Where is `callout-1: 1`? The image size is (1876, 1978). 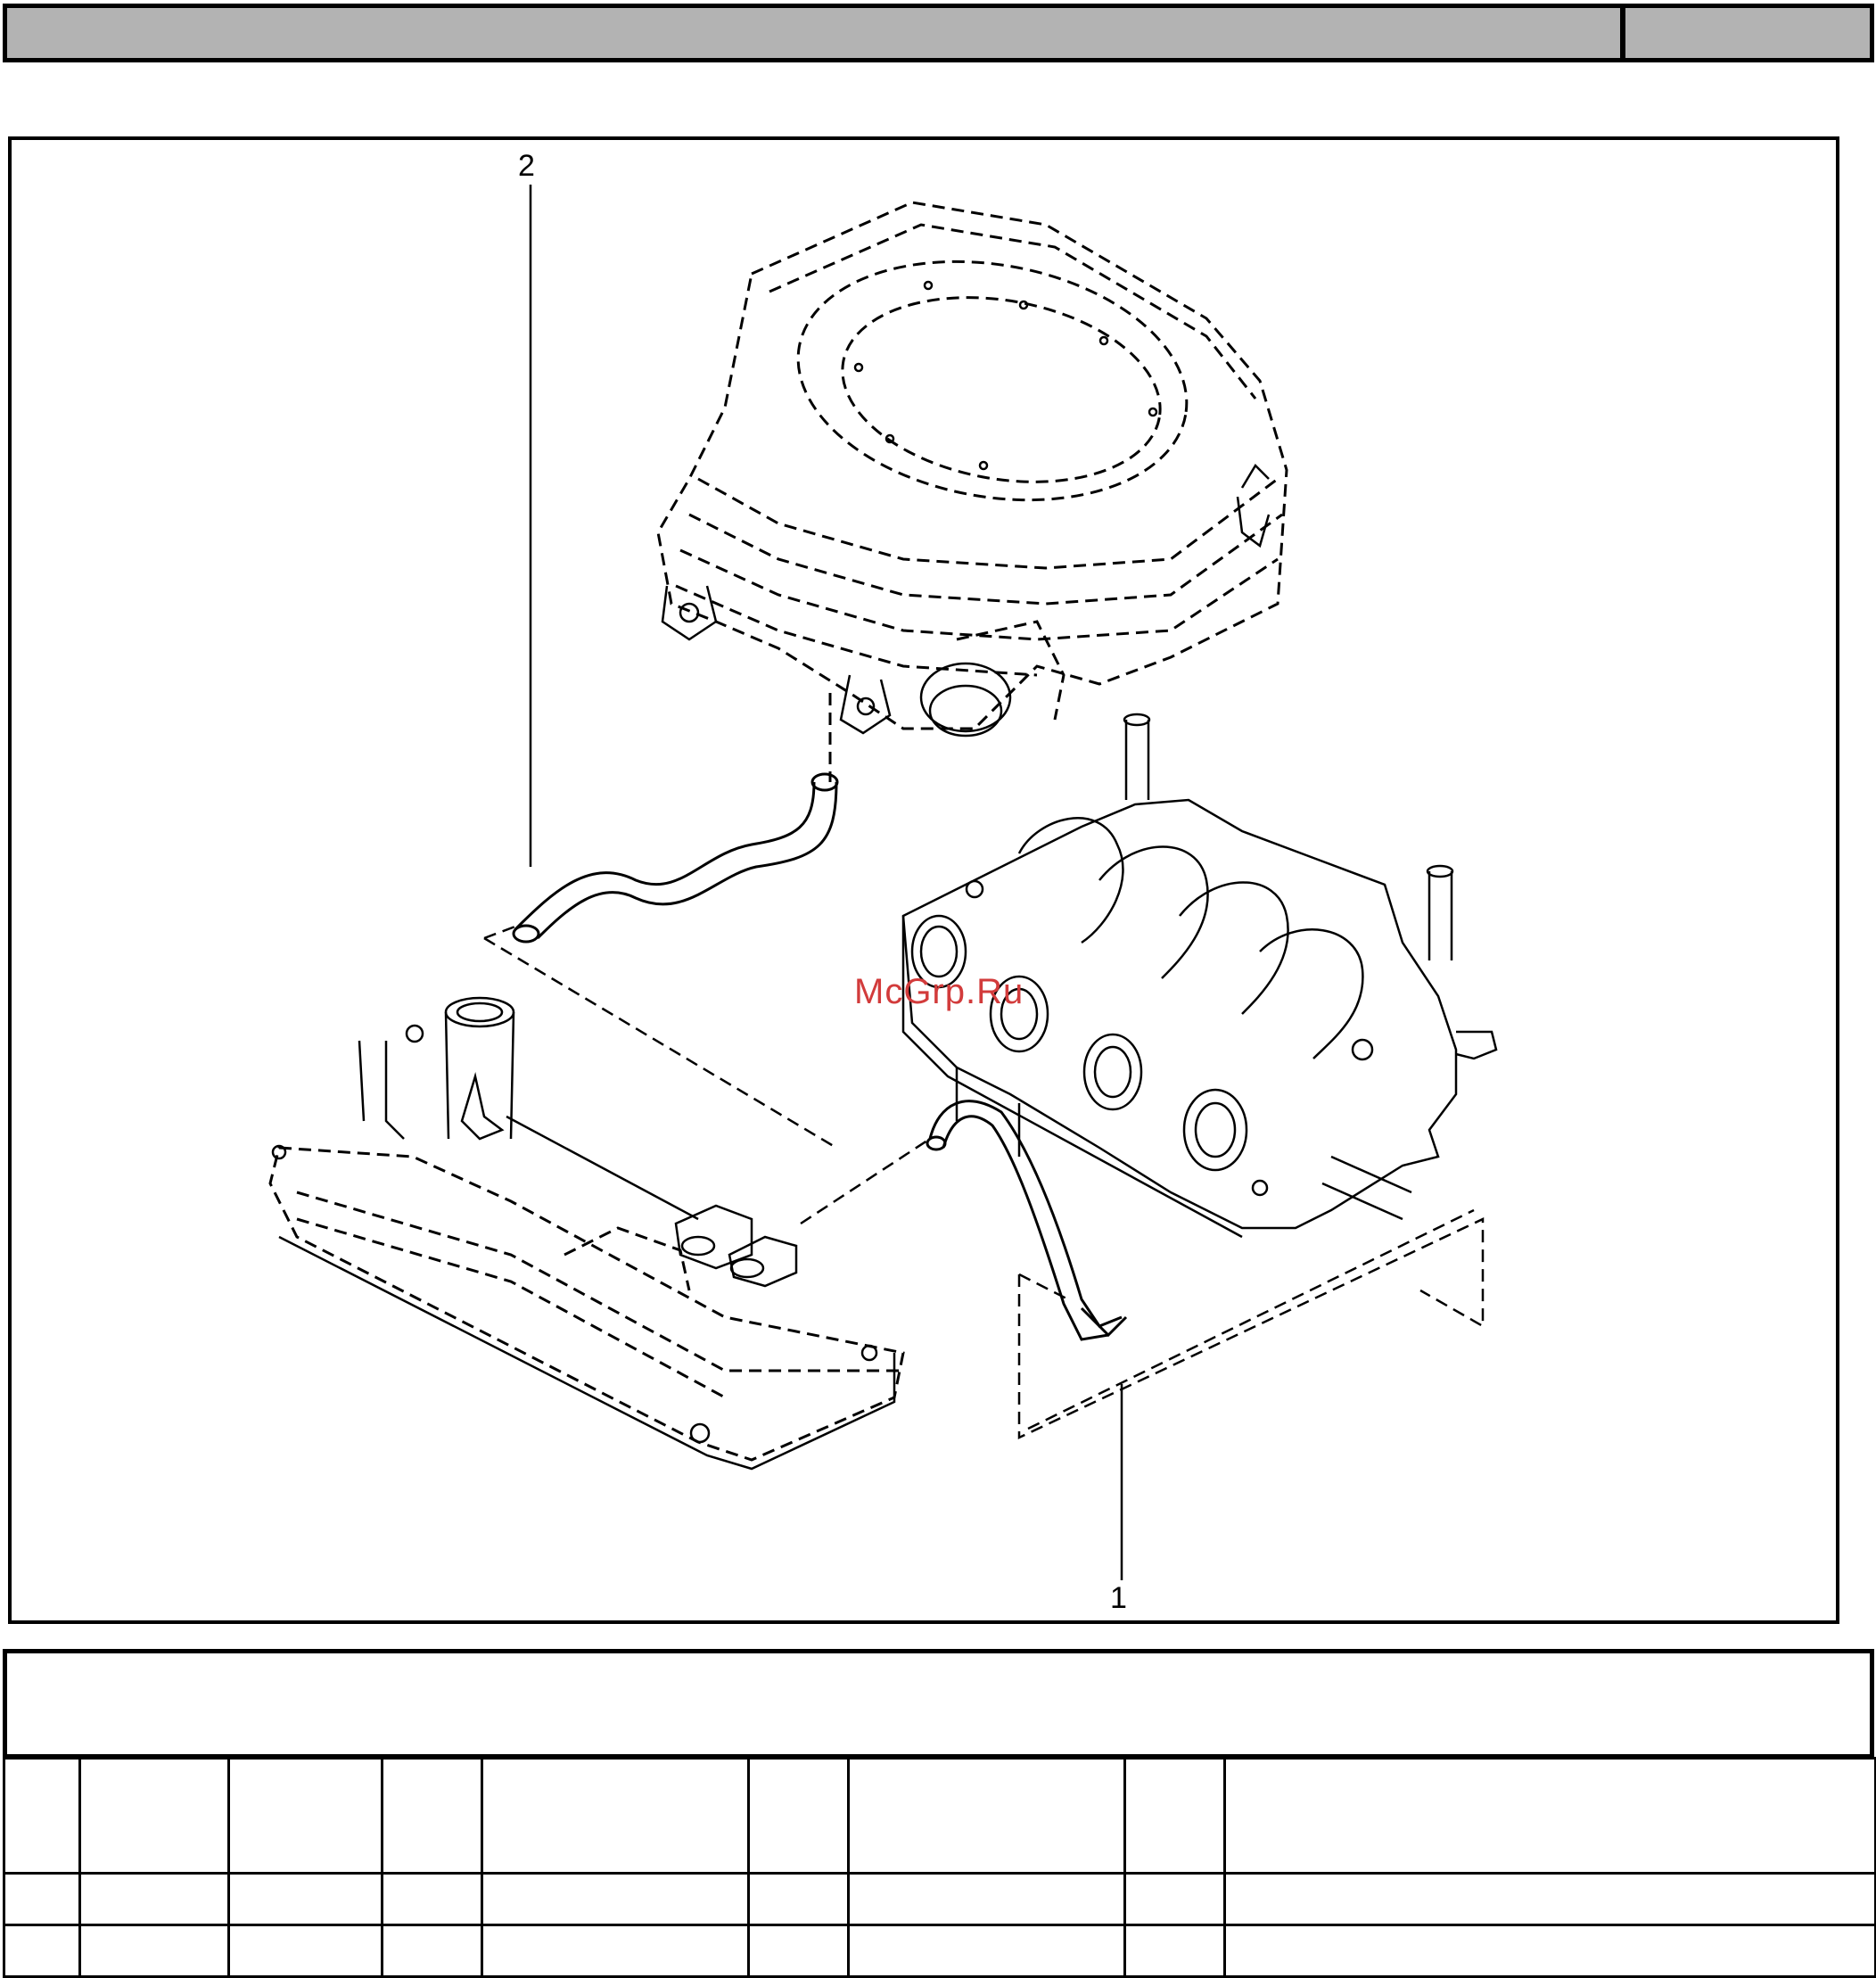 callout-1: 1 is located at coordinates (1119, 1598).